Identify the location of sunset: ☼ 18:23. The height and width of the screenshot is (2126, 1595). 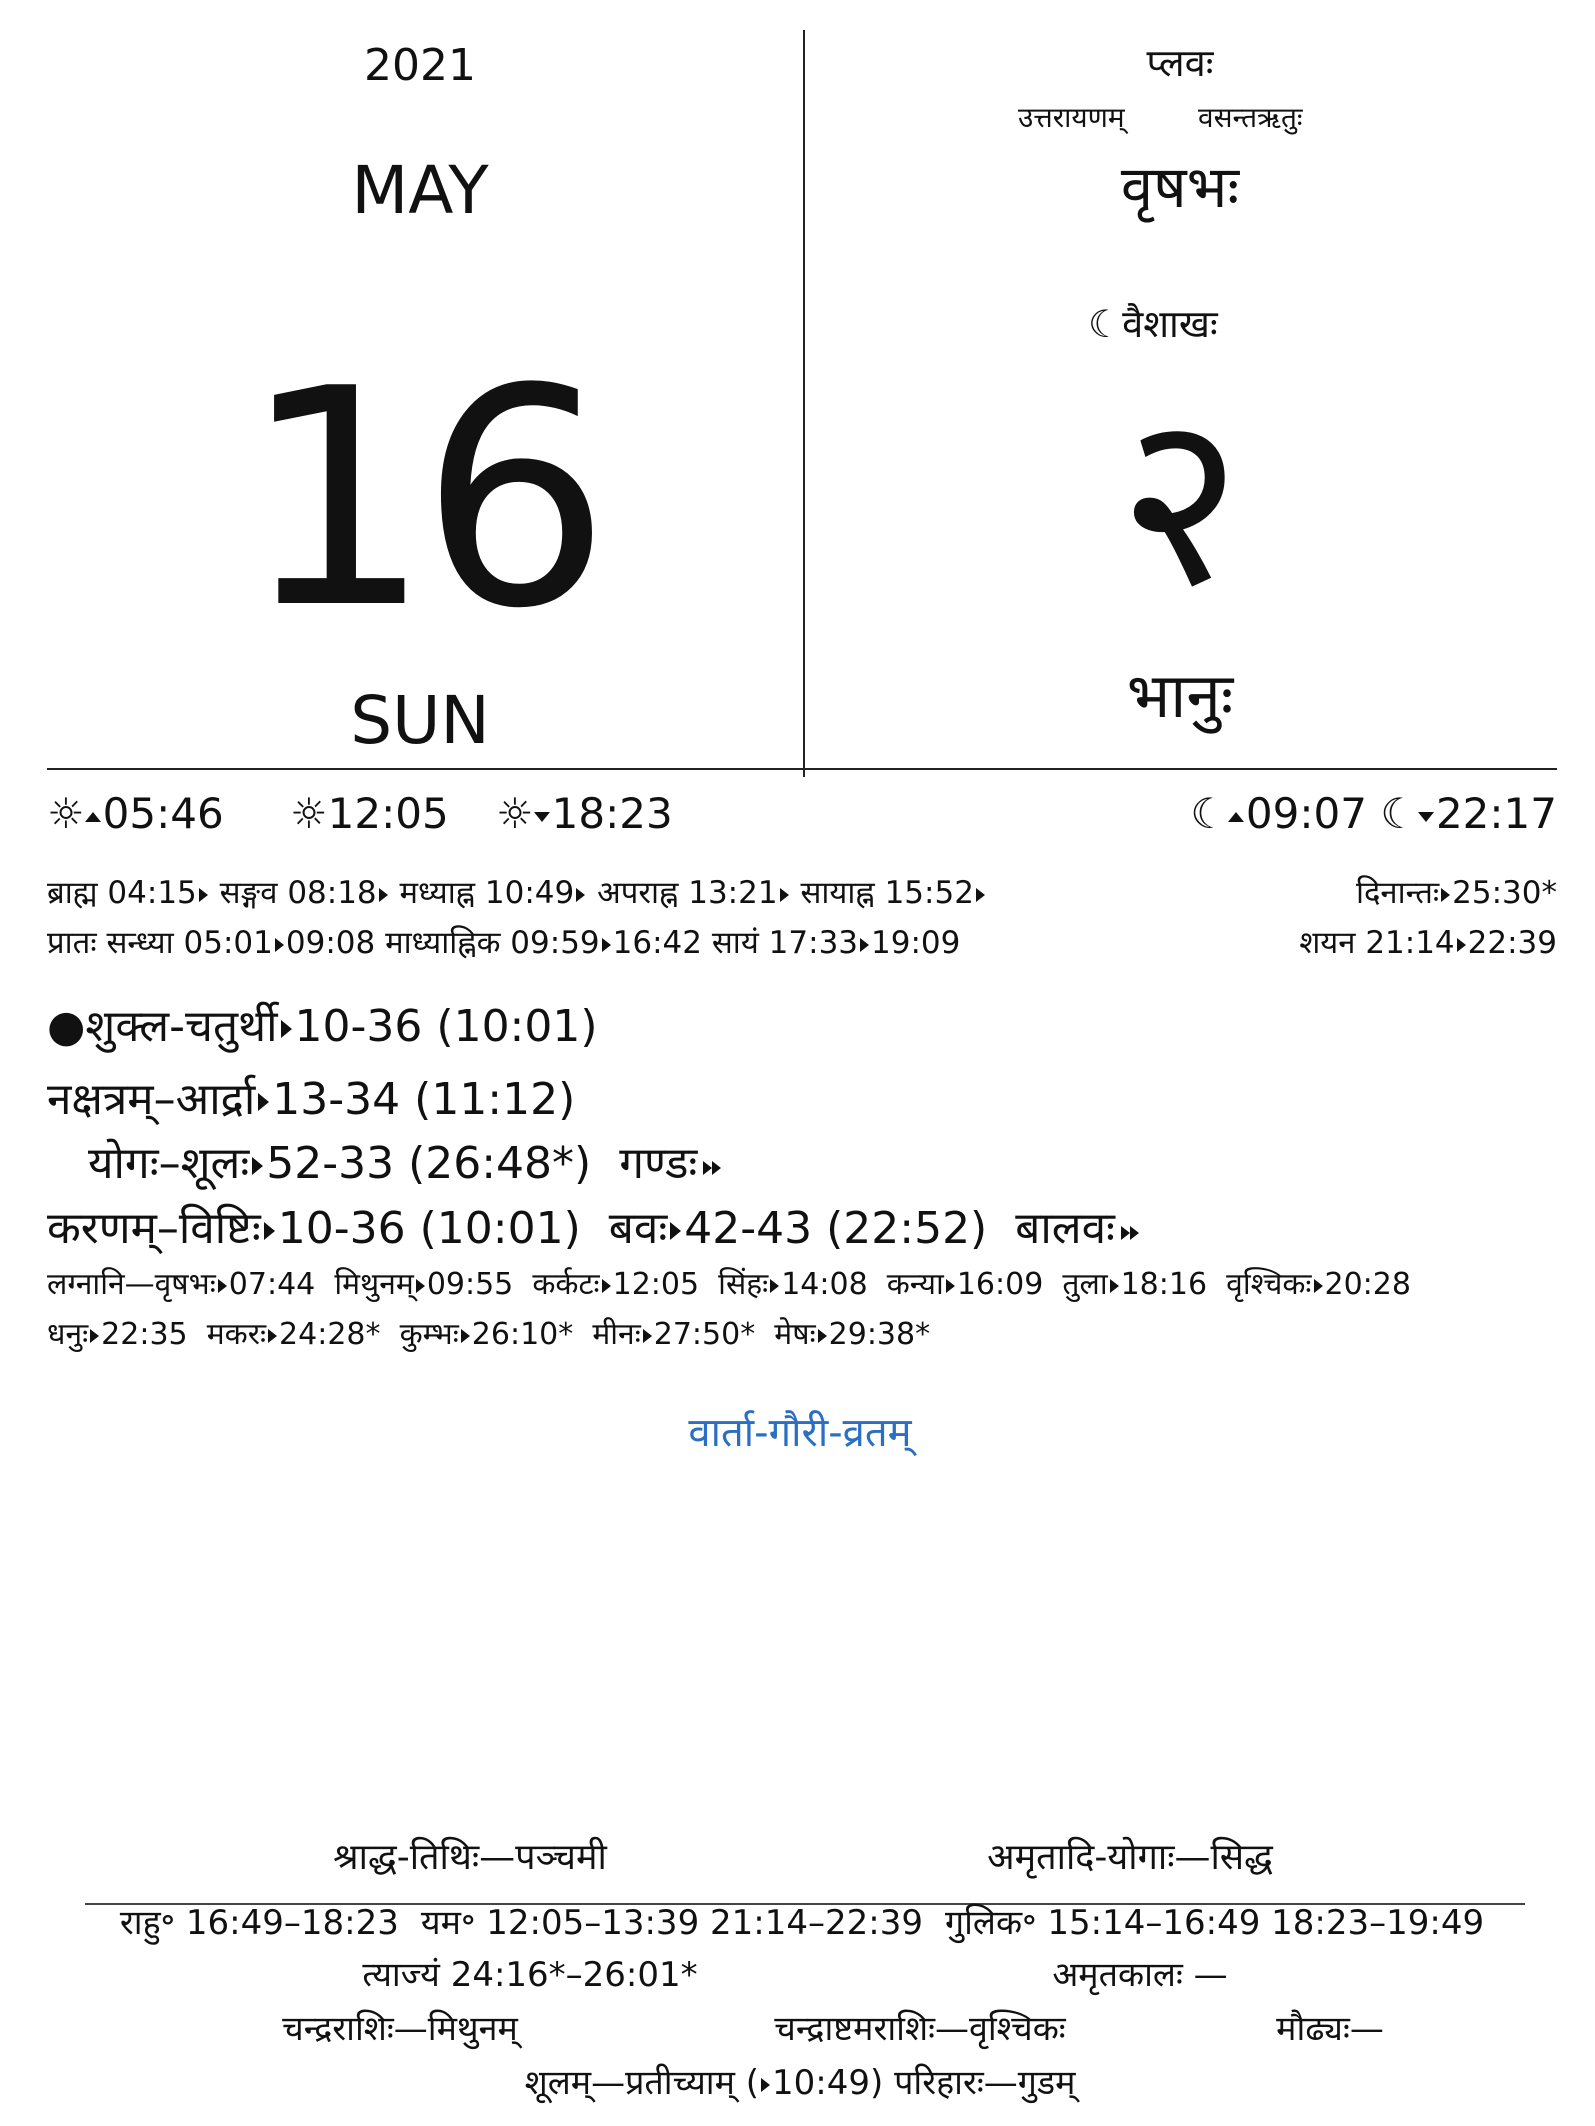
(584, 814).